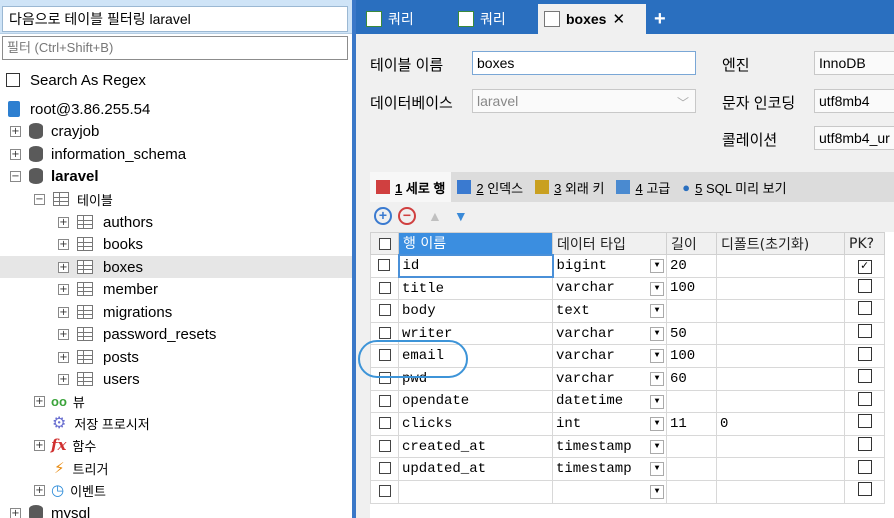  Describe the element at coordinates (193, 490) in the screenshot. I see `tree-events-folder: + ◷ 이벤트` at that location.